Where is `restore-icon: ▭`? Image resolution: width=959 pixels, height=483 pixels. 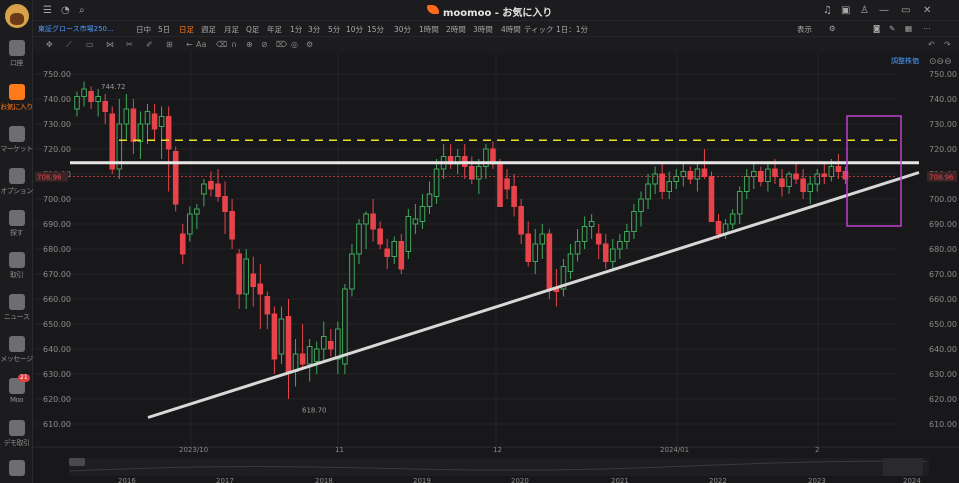 restore-icon: ▭ is located at coordinates (905, 10).